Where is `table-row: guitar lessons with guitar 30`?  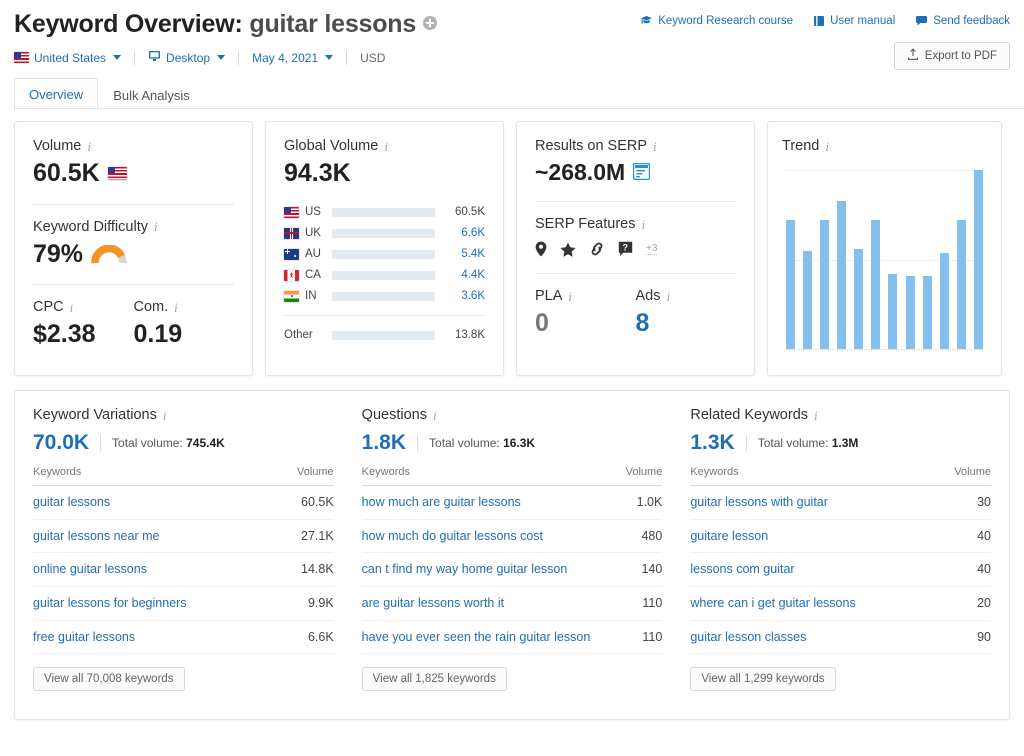 table-row: guitar lessons with guitar 30 is located at coordinates (841, 502).